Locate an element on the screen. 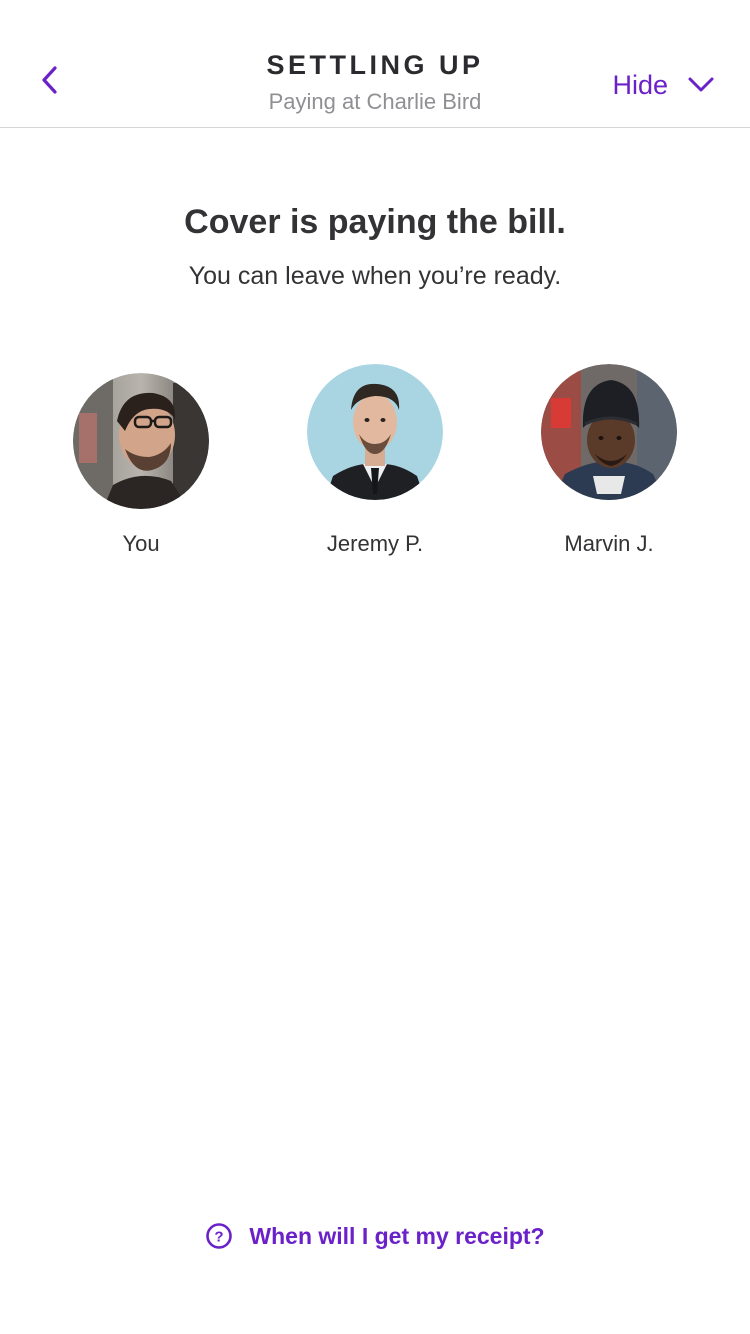  person-name: Jeremy P. is located at coordinates (375, 543).